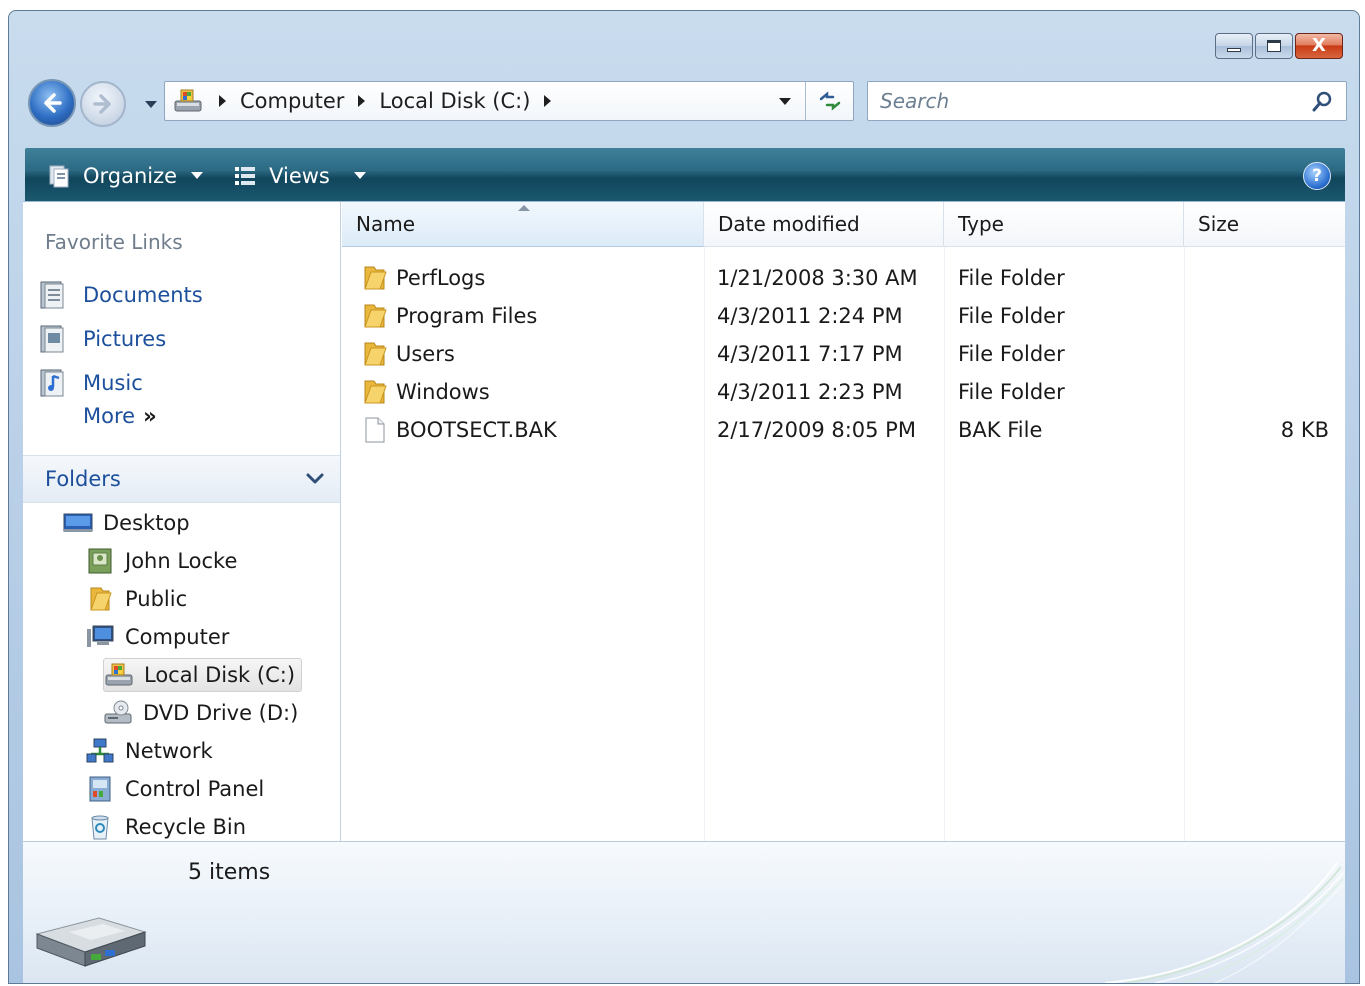 The image size is (1365, 986). I want to click on organize-label: Organize, so click(130, 175).